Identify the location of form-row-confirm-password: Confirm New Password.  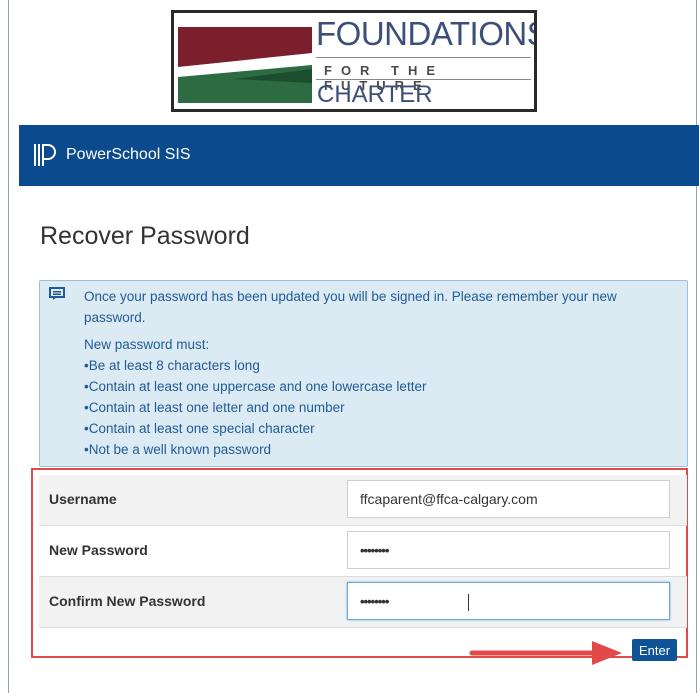
(363, 602).